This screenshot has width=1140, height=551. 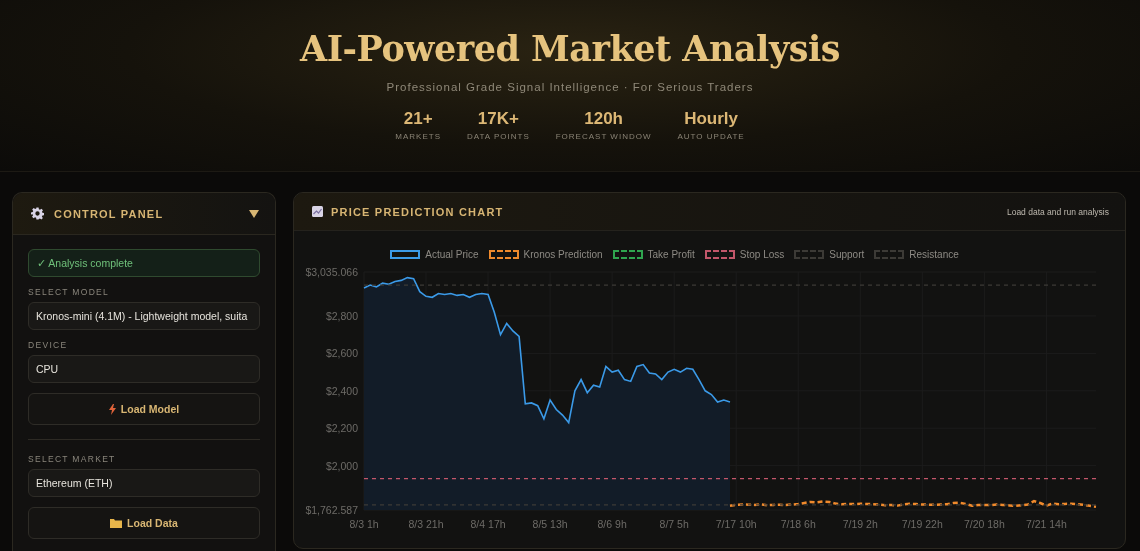 What do you see at coordinates (563, 254) in the screenshot?
I see `legend-label: Kronos Prediction` at bounding box center [563, 254].